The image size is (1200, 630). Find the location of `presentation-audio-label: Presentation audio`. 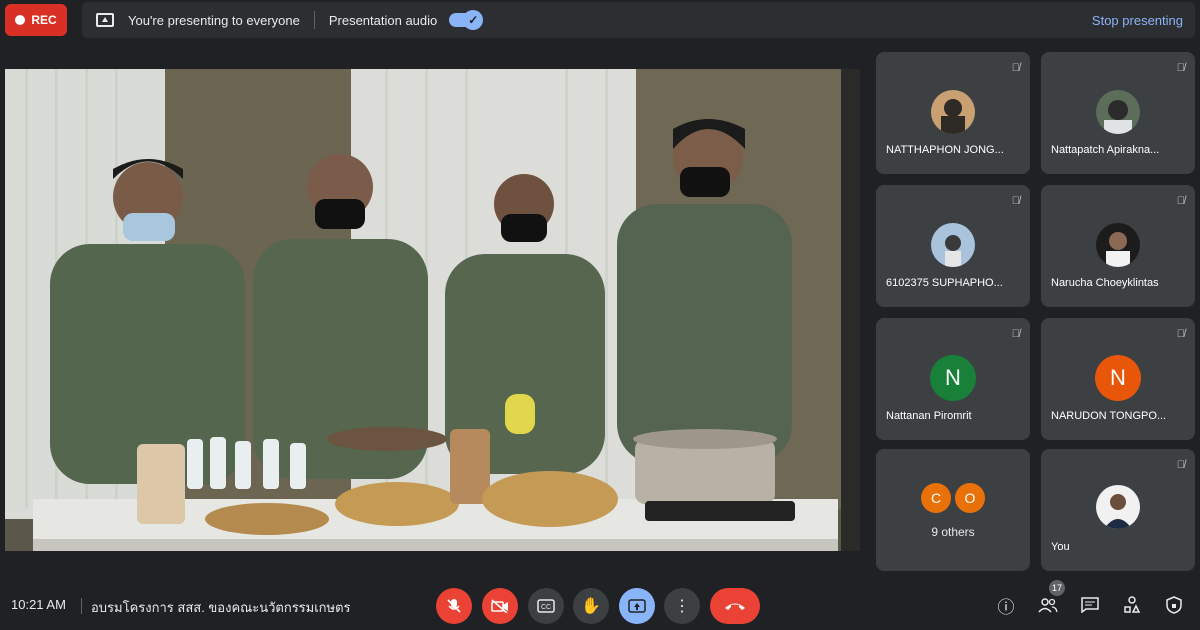

presentation-audio-label: Presentation audio is located at coordinates (383, 20).